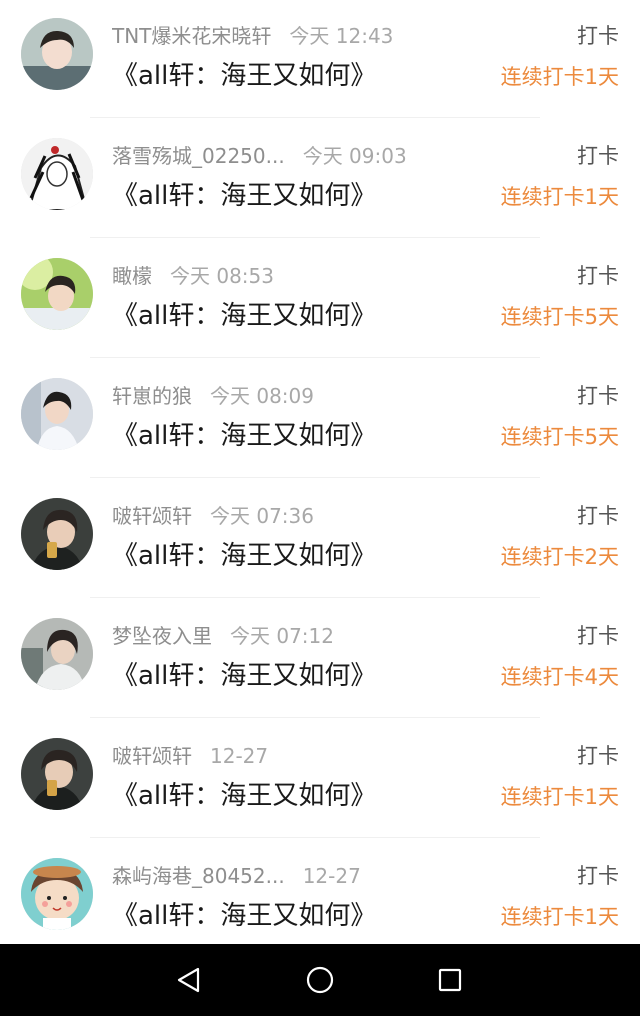 The height and width of the screenshot is (1016, 640). Describe the element at coordinates (559, 557) in the screenshot. I see `streak-badge: 连续打卡2天` at that location.